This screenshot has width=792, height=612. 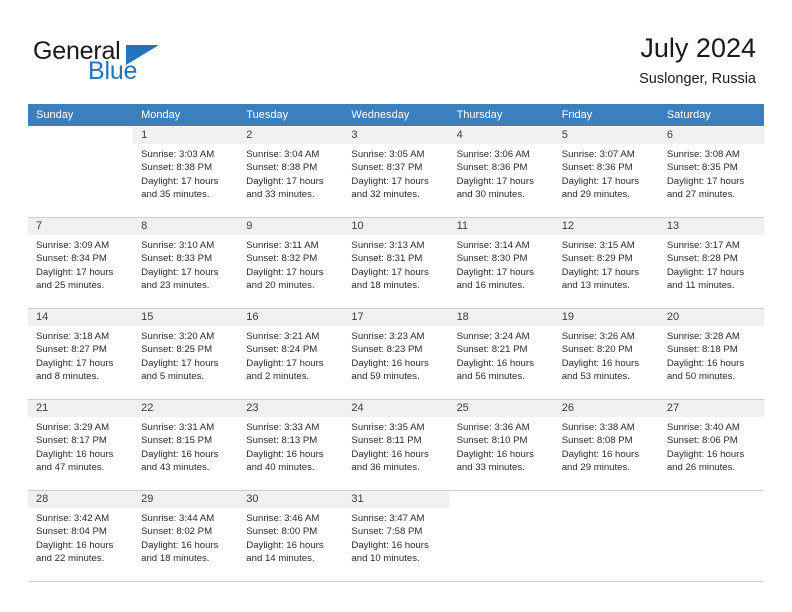 I want to click on sunrise-text: Sunrise: 3:47 AM, so click(x=388, y=518).